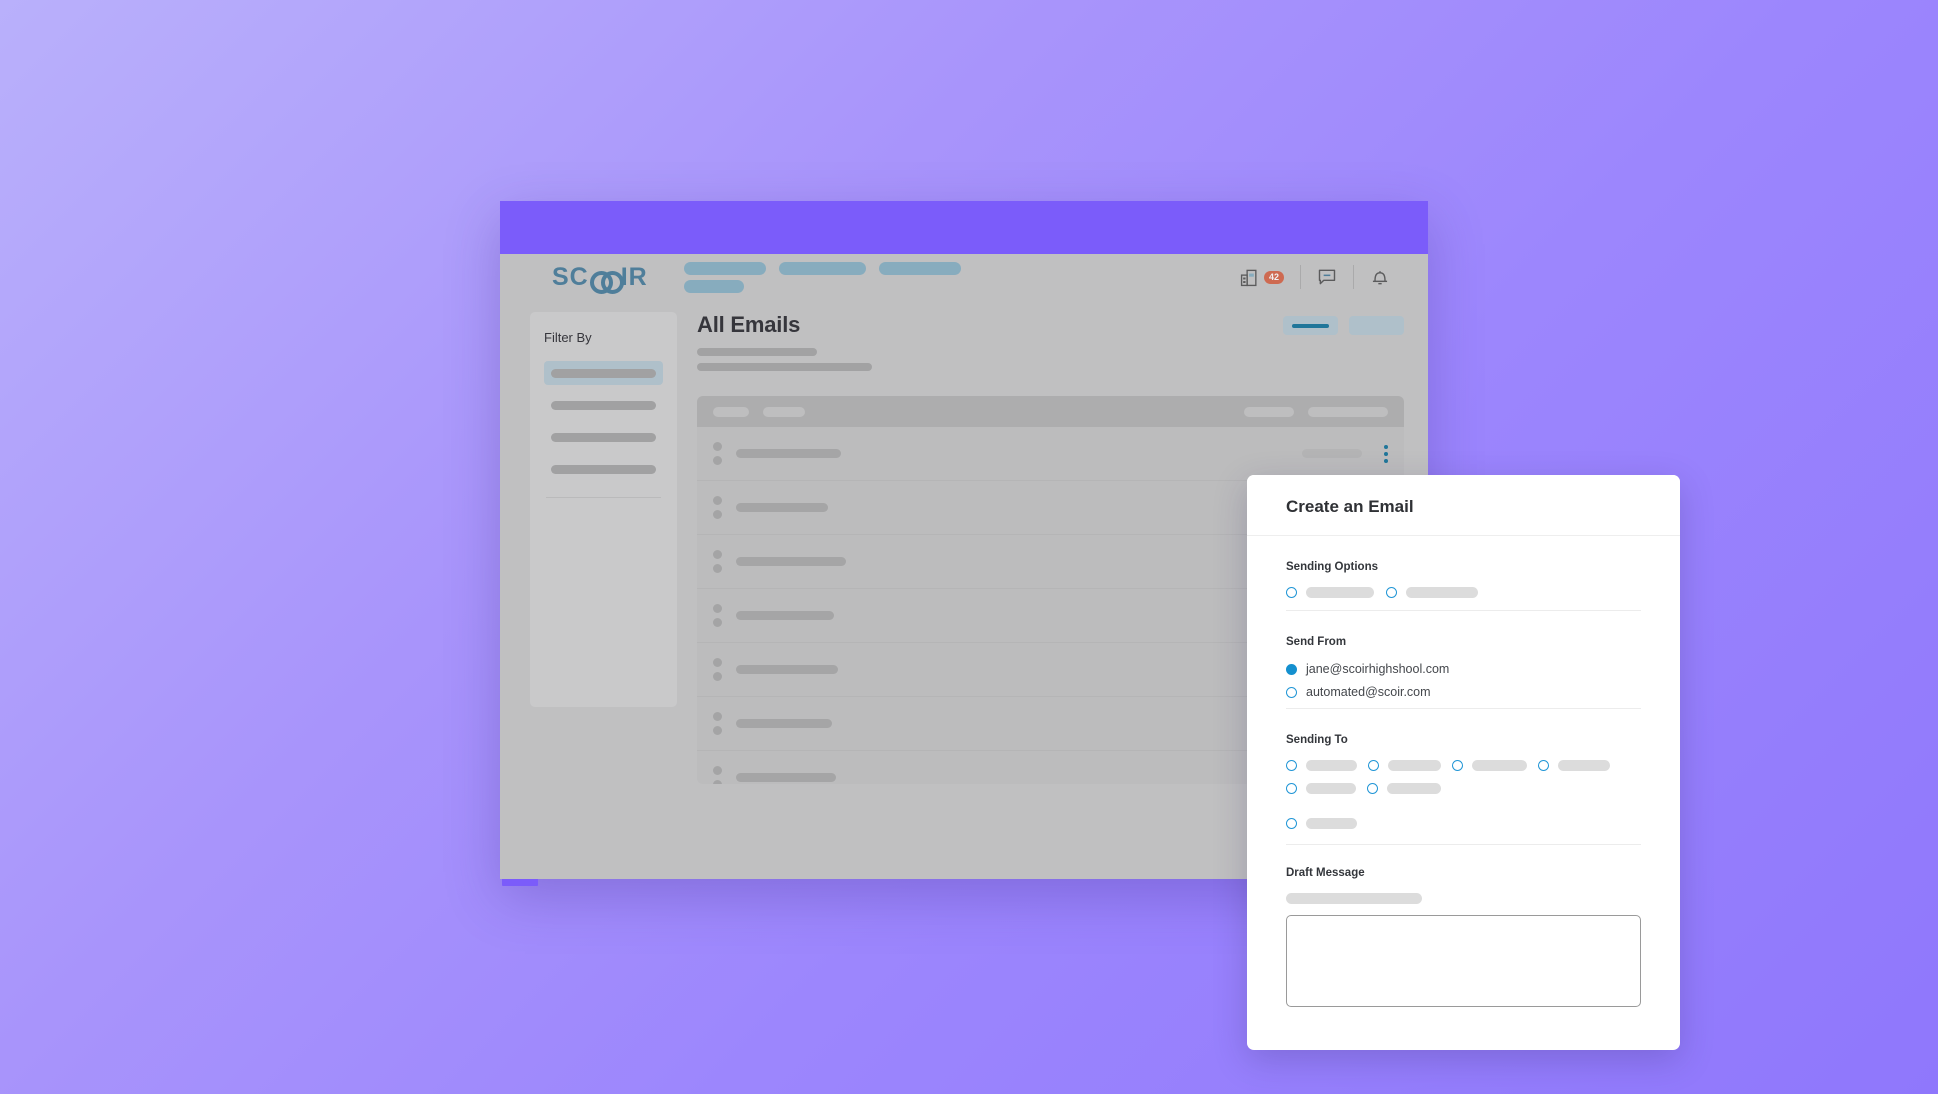  Describe the element at coordinates (1350, 506) in the screenshot. I see `modal-title: Create an Email` at that location.